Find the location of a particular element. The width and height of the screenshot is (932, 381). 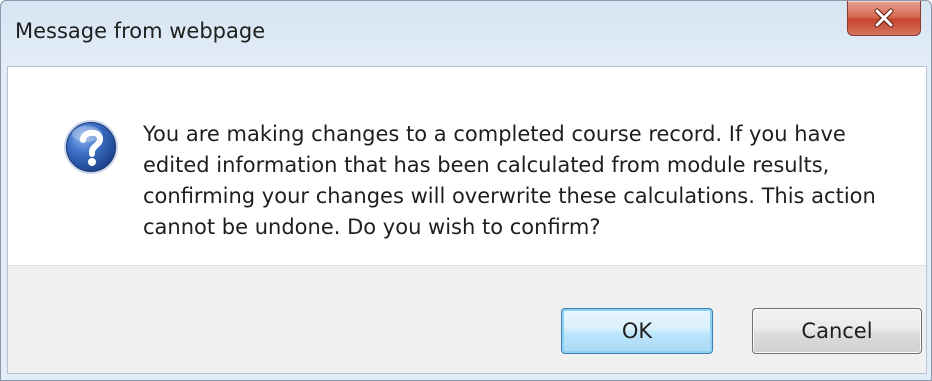

close-button is located at coordinates (884, 18).